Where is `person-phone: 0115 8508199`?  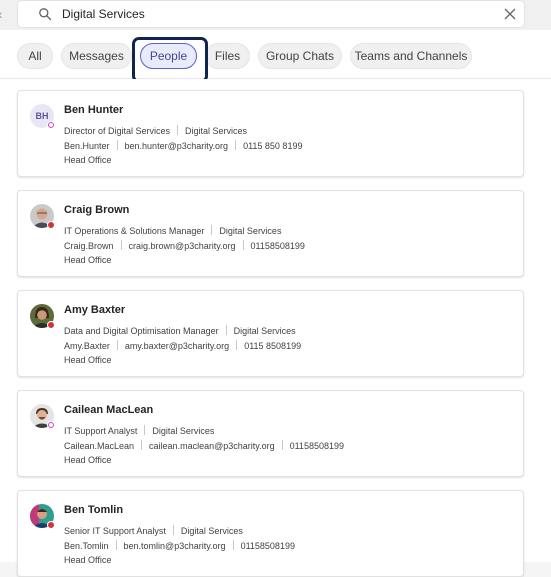 person-phone: 0115 8508199 is located at coordinates (272, 346).